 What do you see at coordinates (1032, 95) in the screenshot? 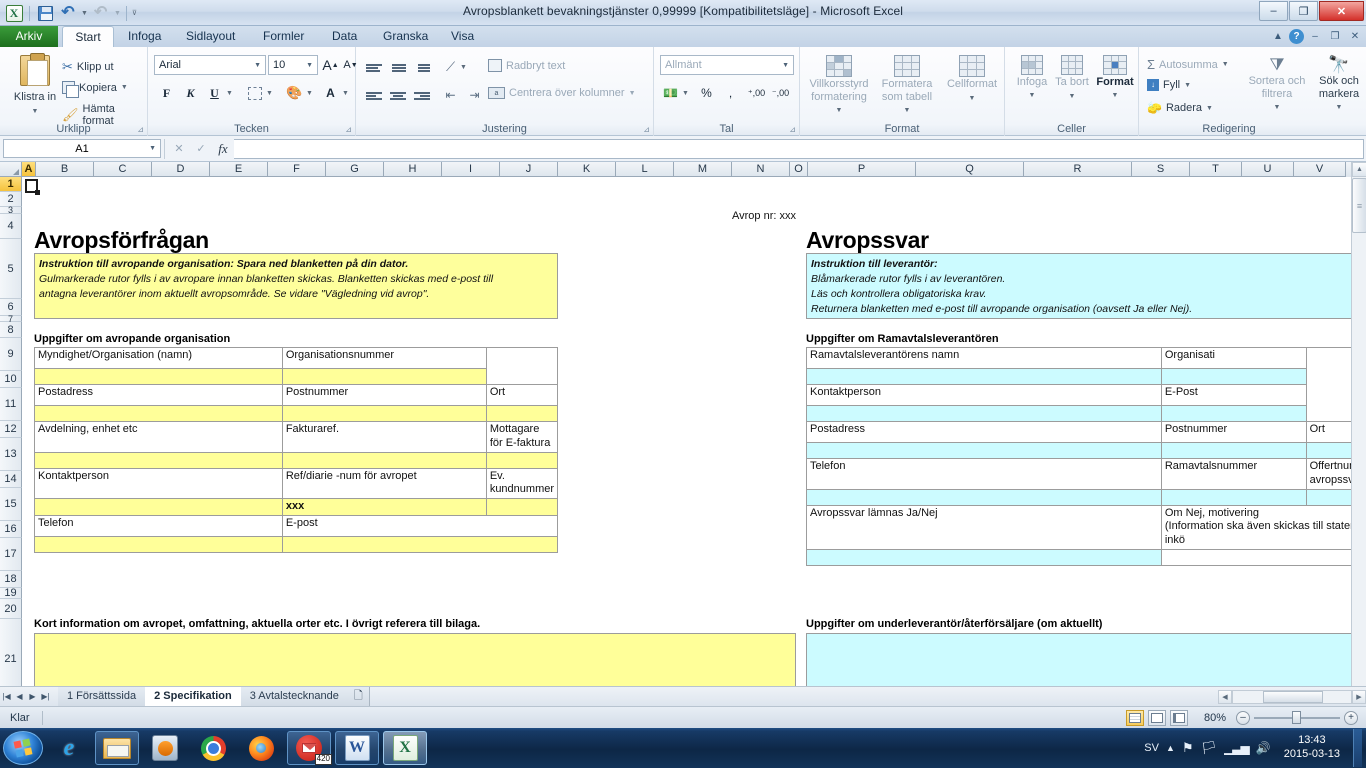
I see `insert-dropdown-icon: ▼` at bounding box center [1032, 95].